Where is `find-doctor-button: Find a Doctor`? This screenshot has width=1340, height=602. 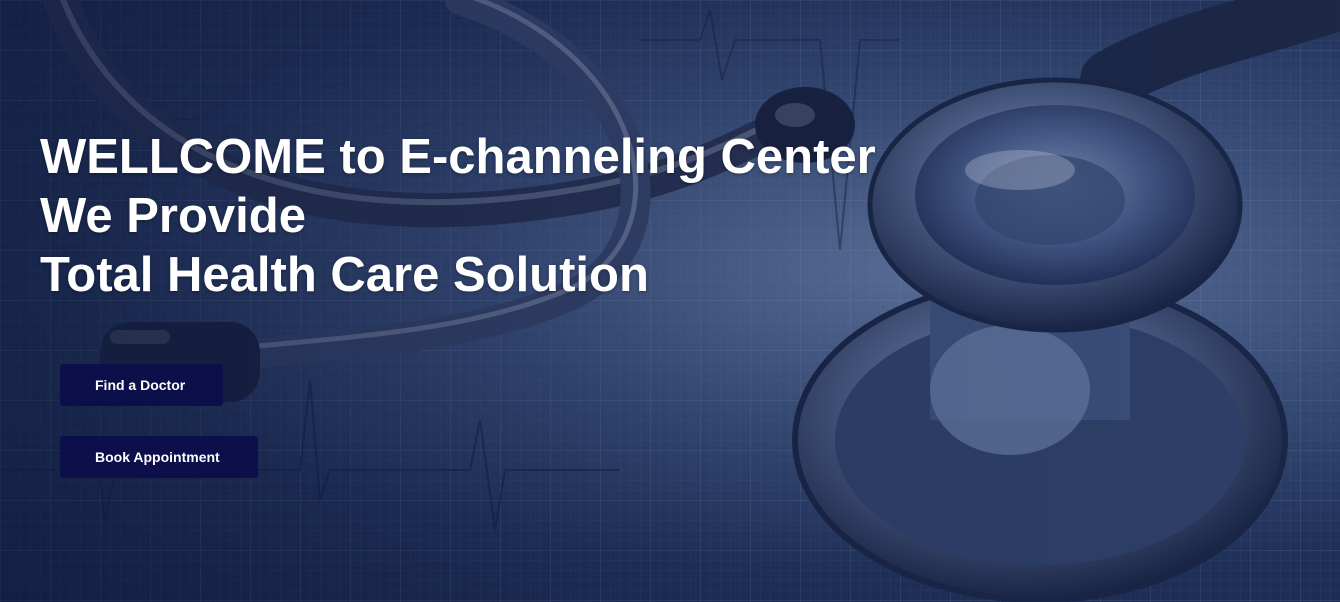 find-doctor-button: Find a Doctor is located at coordinates (141, 385).